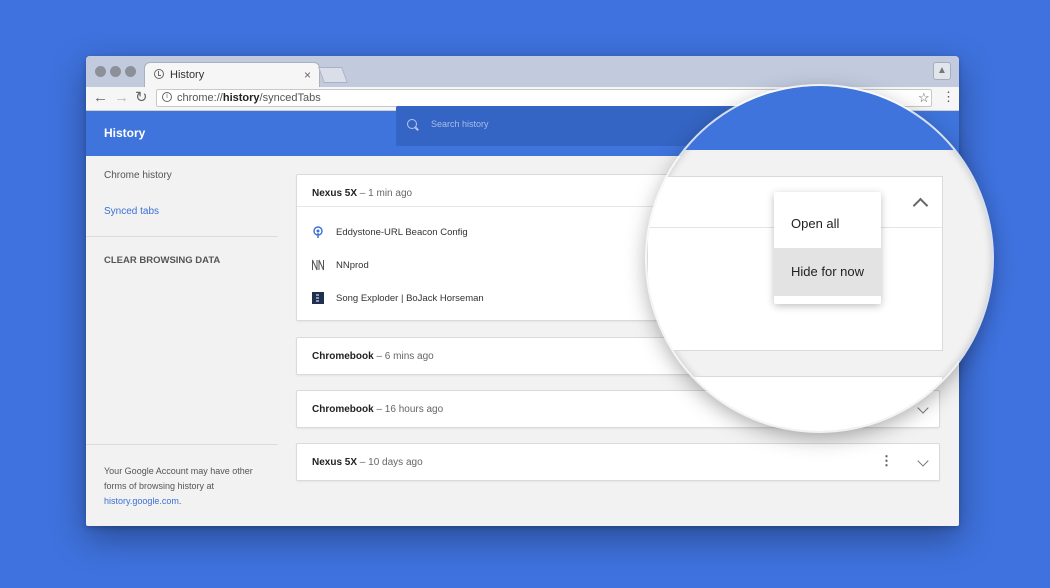  I want to click on url-text: chrome://history/syncedTabs, so click(249, 98).